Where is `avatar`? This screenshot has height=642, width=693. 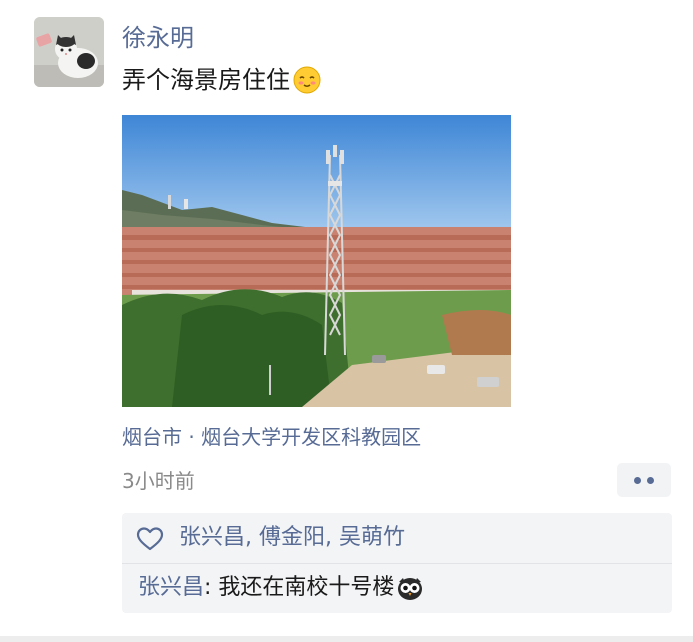 avatar is located at coordinates (69, 52).